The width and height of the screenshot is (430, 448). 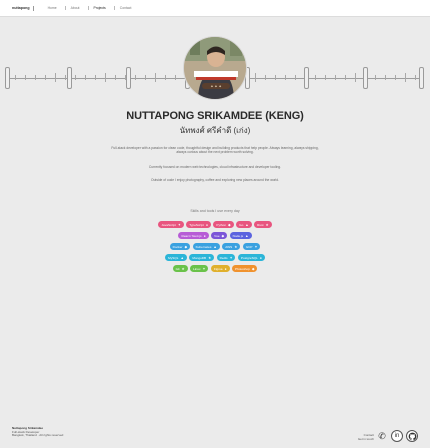 I want to click on skill-chip-label: GCP, so click(x=249, y=246).